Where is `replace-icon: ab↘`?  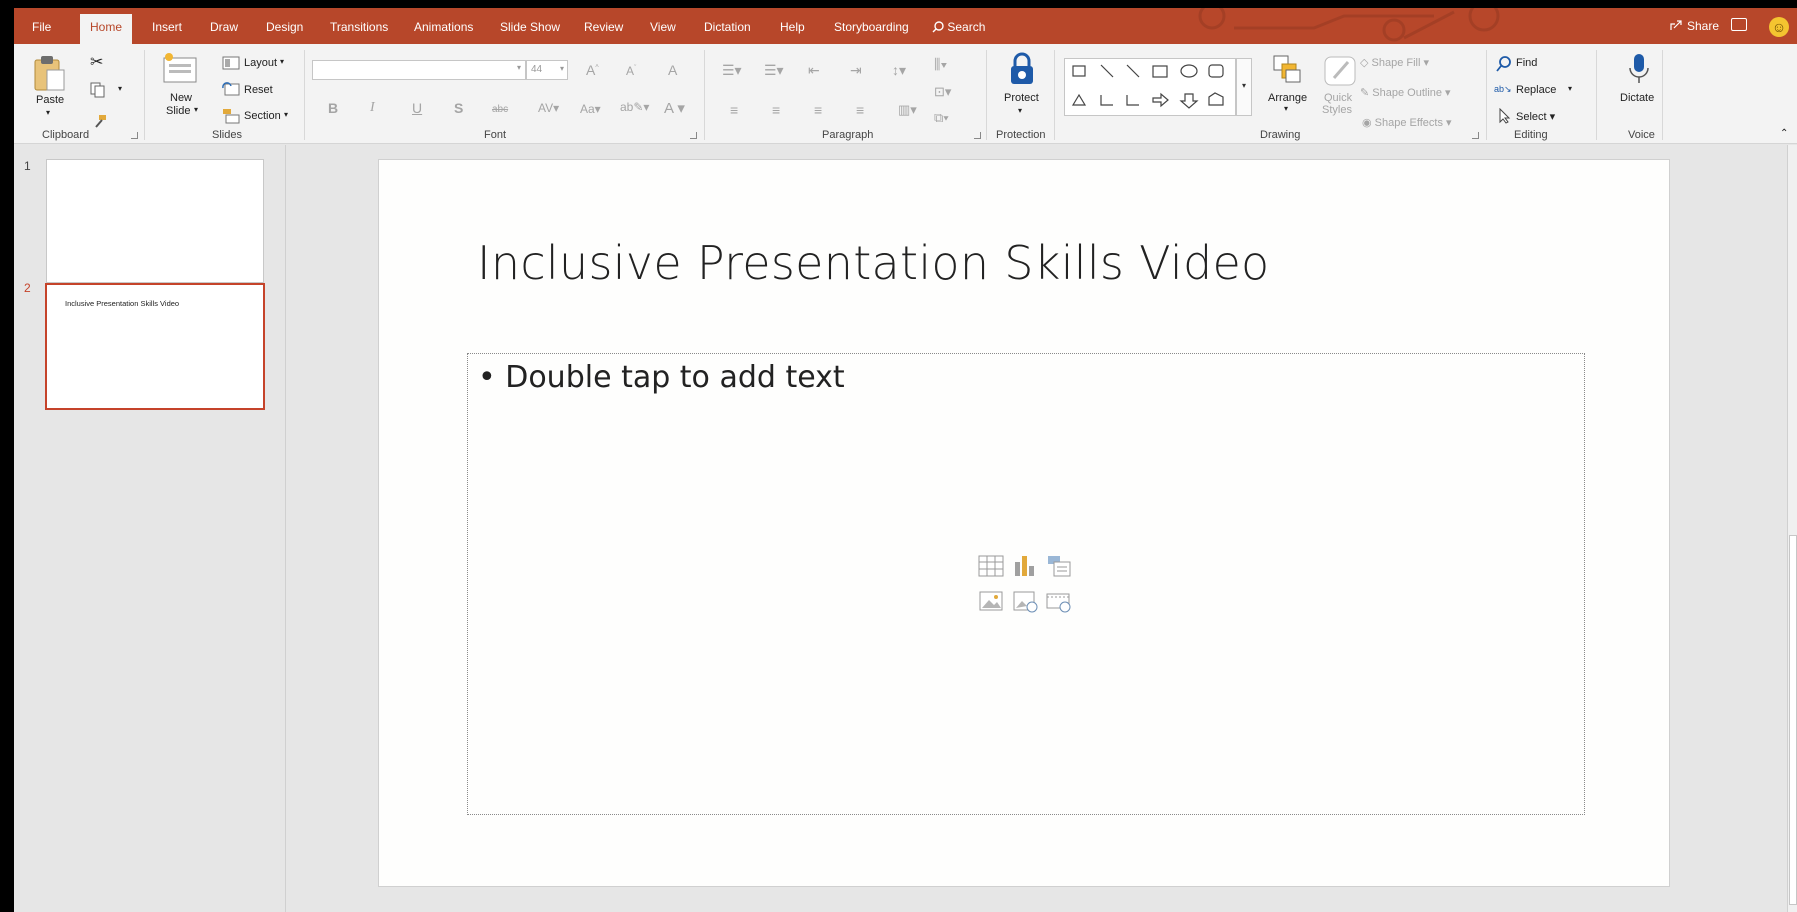 replace-icon: ab↘ is located at coordinates (1503, 89).